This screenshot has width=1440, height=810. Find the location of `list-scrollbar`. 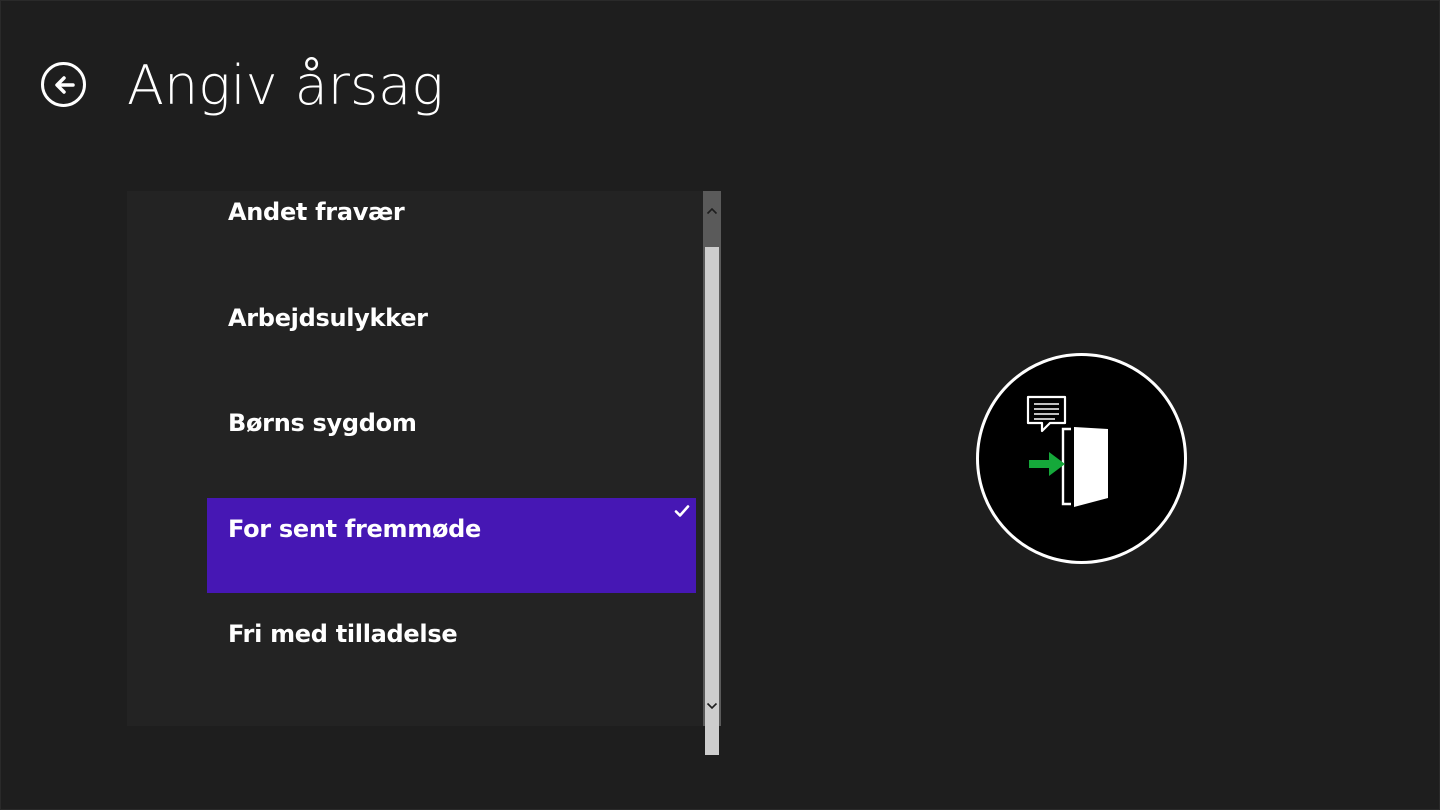

list-scrollbar is located at coordinates (712, 473).